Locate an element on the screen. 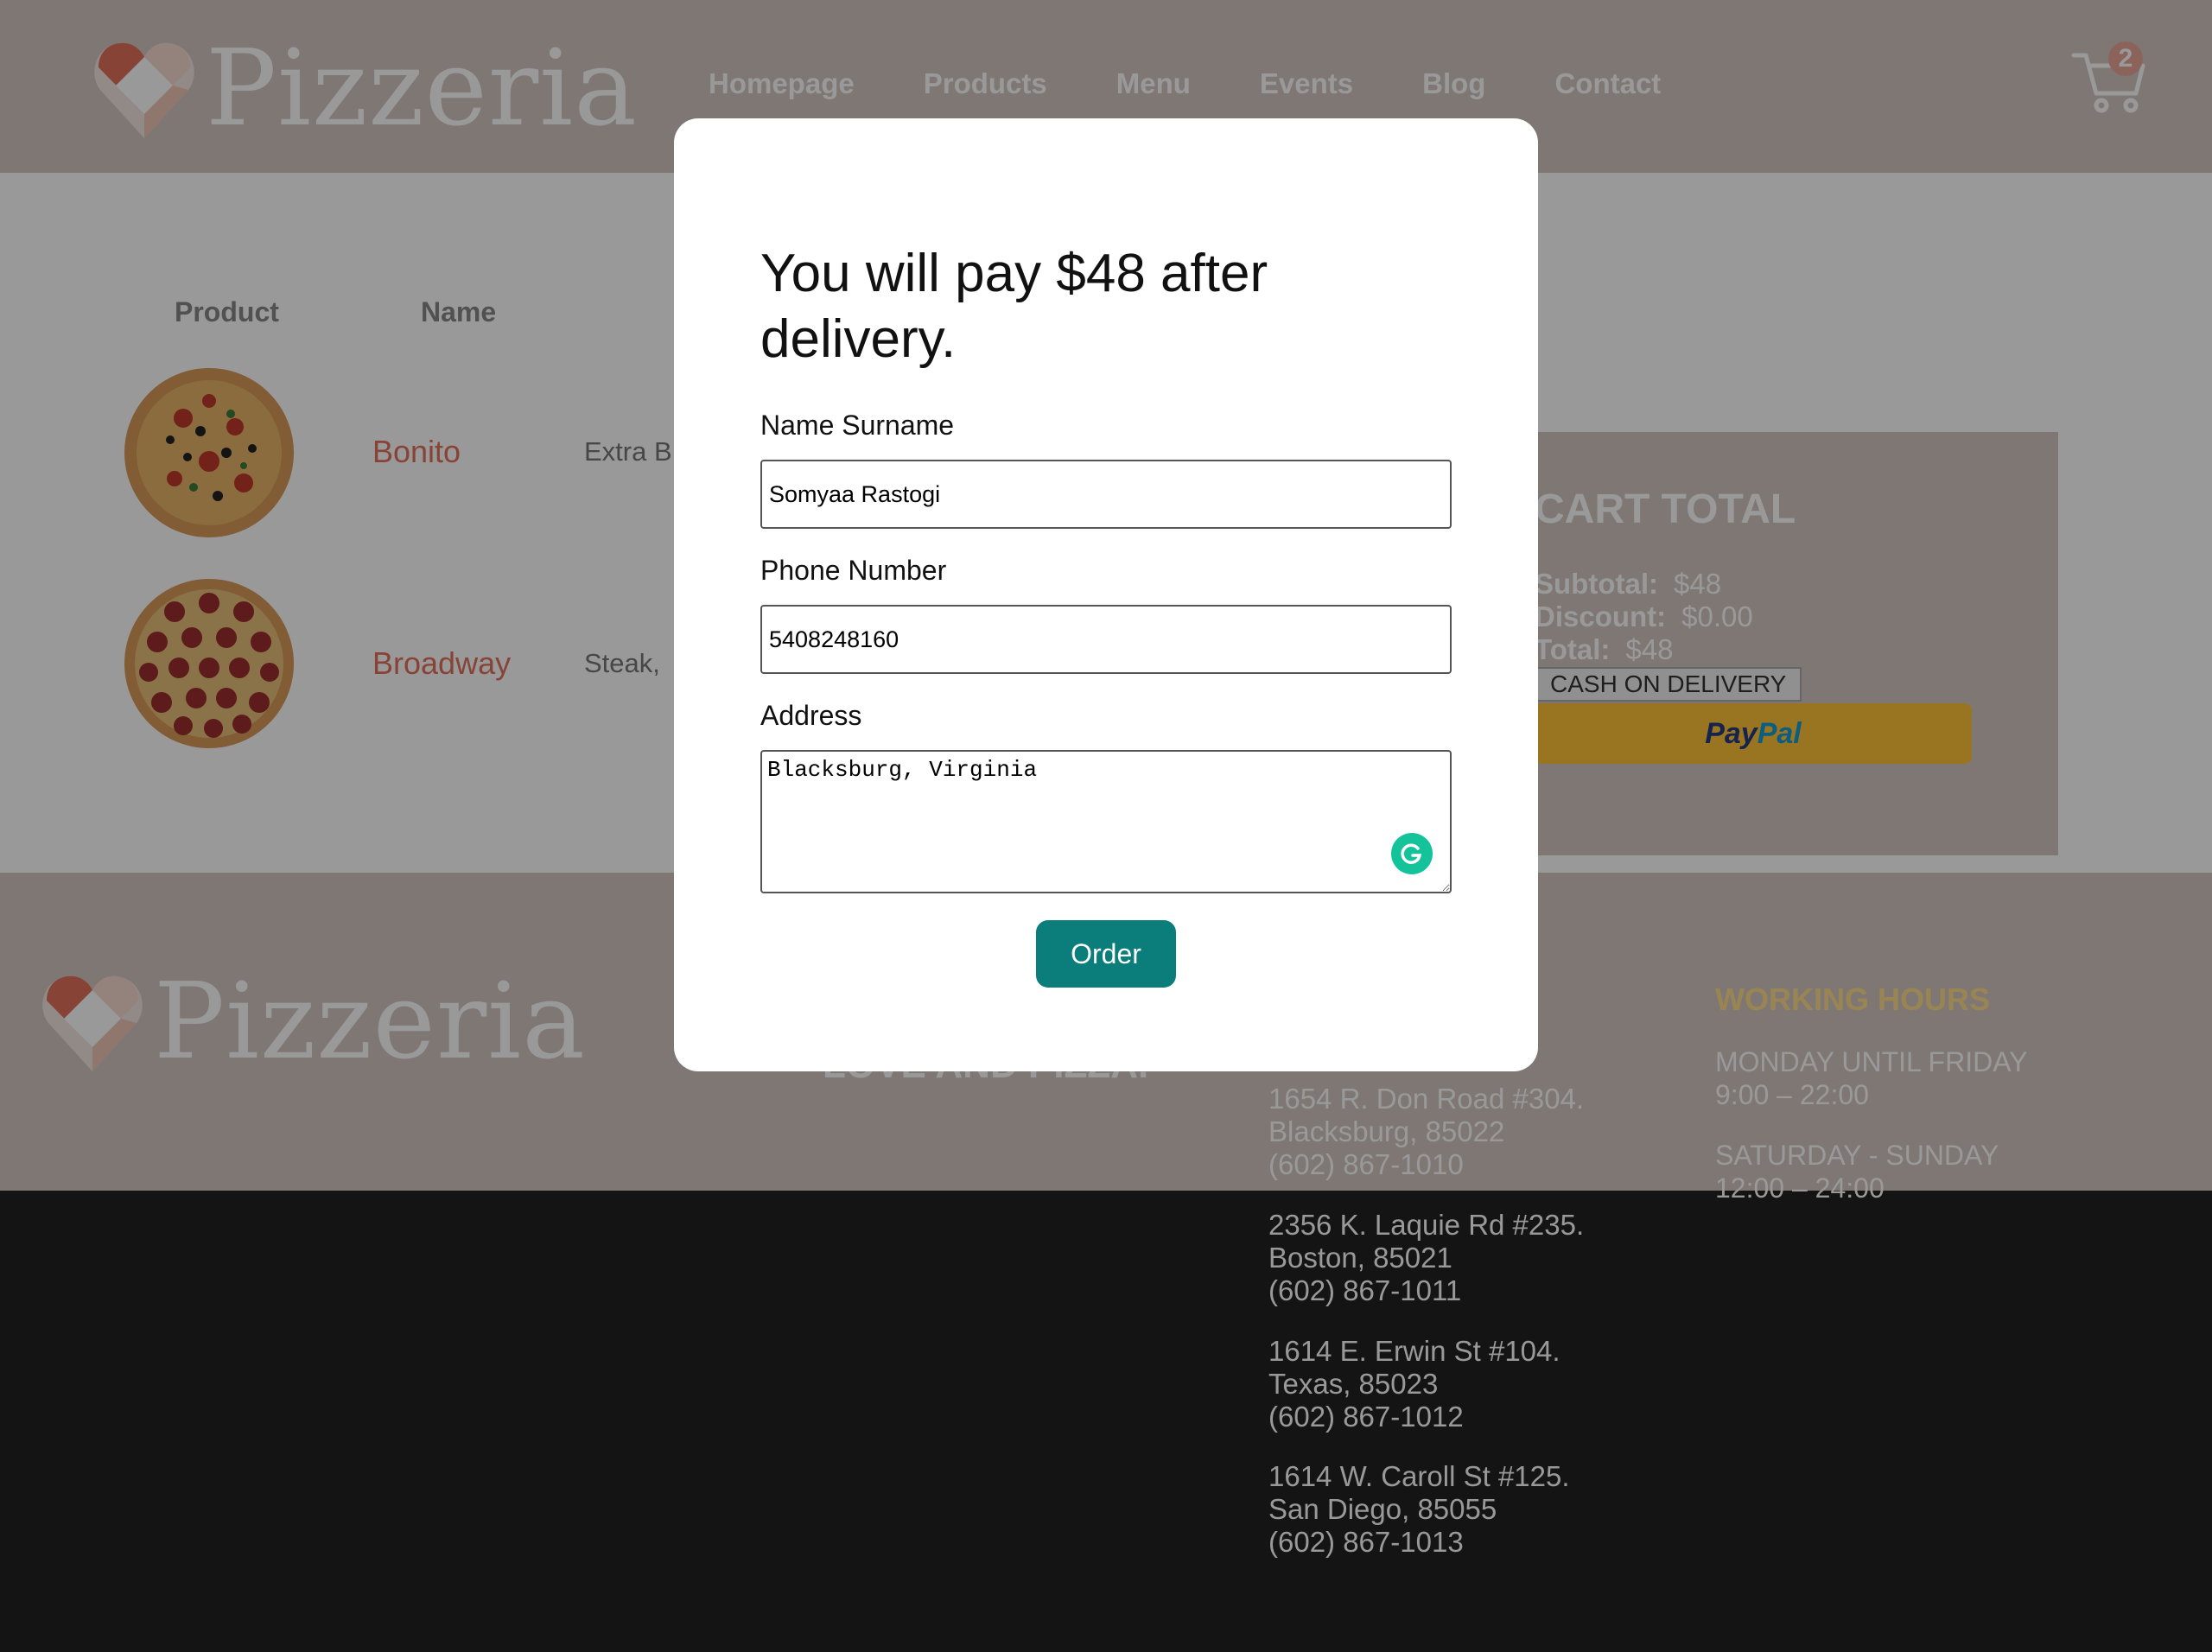 This screenshot has height=1652, width=2212. grammarly-g-icon is located at coordinates (1411, 854).